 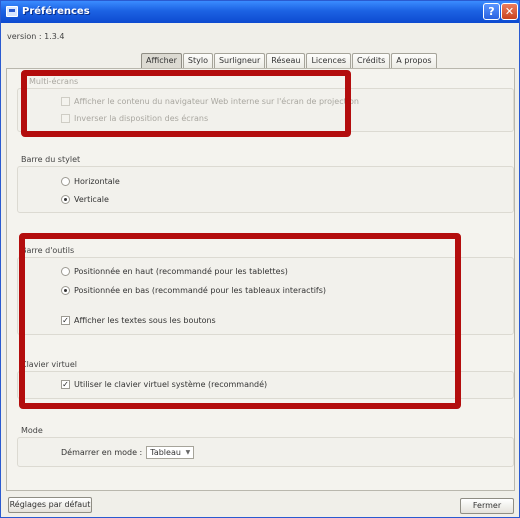 What do you see at coordinates (260, 12) in the screenshot?
I see `title-bar: Préférences ? ✕` at bounding box center [260, 12].